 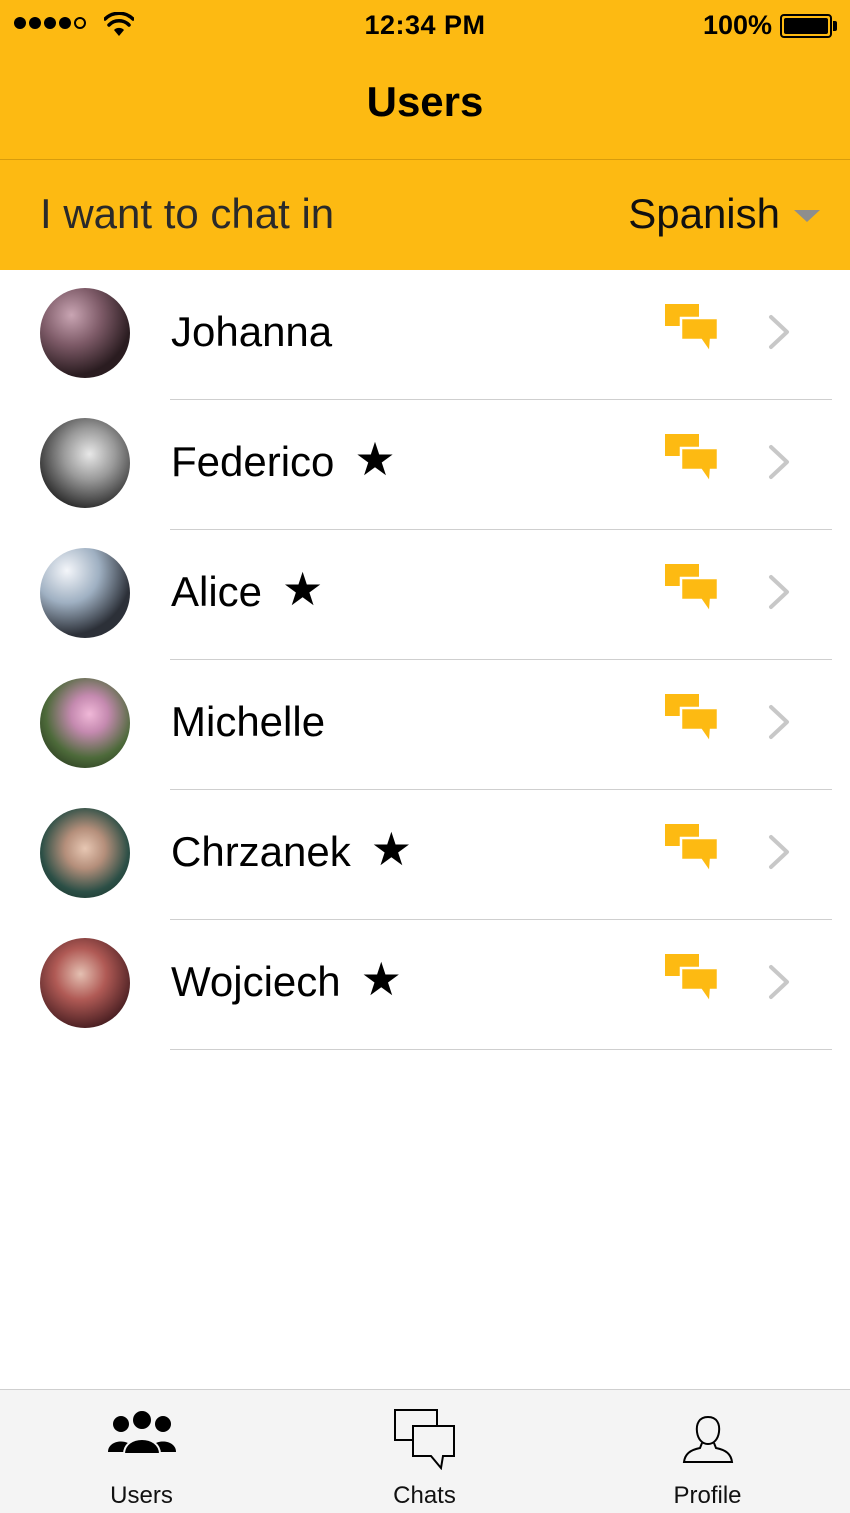 What do you see at coordinates (835, 26) in the screenshot?
I see `battery-nub` at bounding box center [835, 26].